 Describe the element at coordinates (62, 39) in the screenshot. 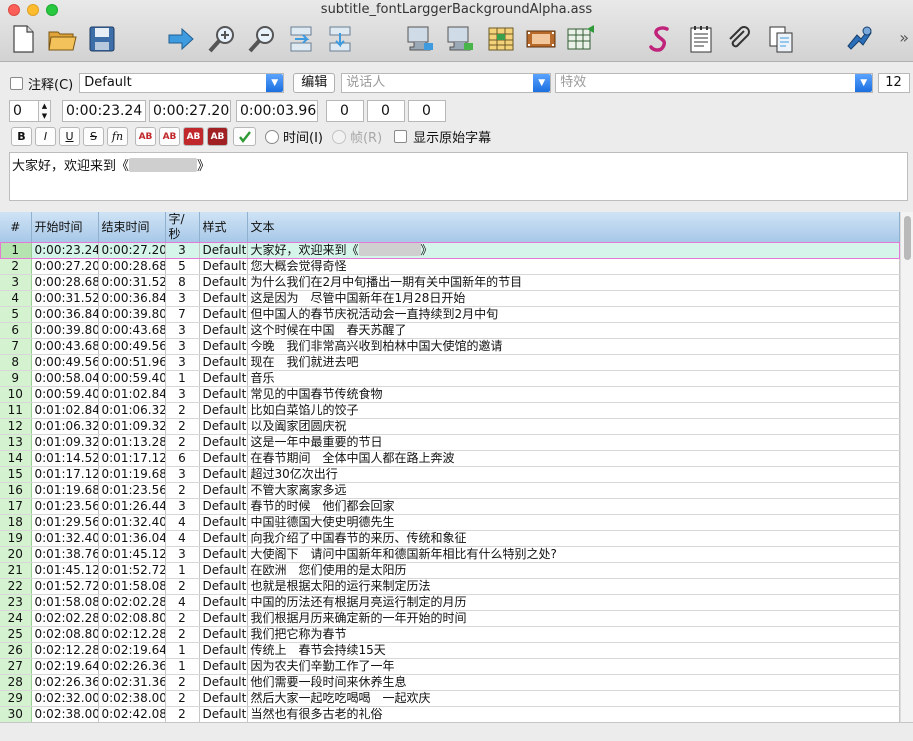

I see `open-folder-icon` at that location.